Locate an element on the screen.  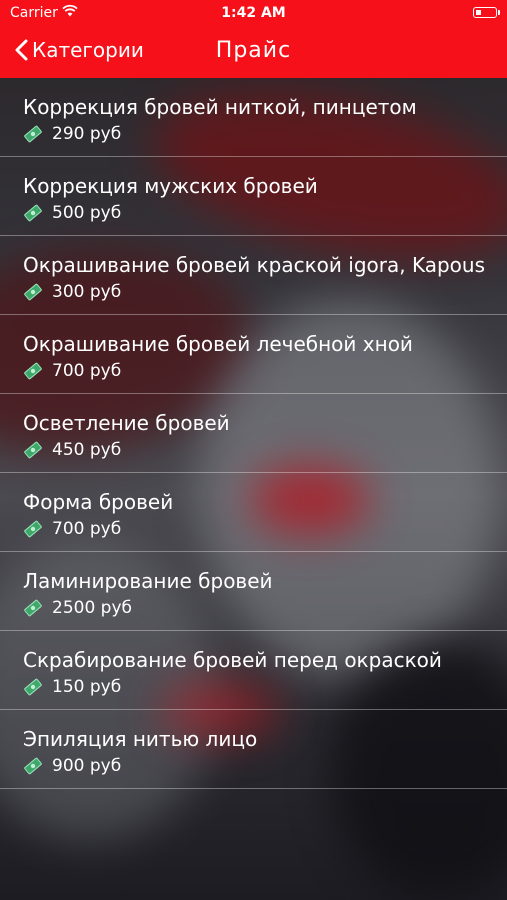
price-list-item: Эпиляция нитью лицо 900 руб is located at coordinates (253, 749).